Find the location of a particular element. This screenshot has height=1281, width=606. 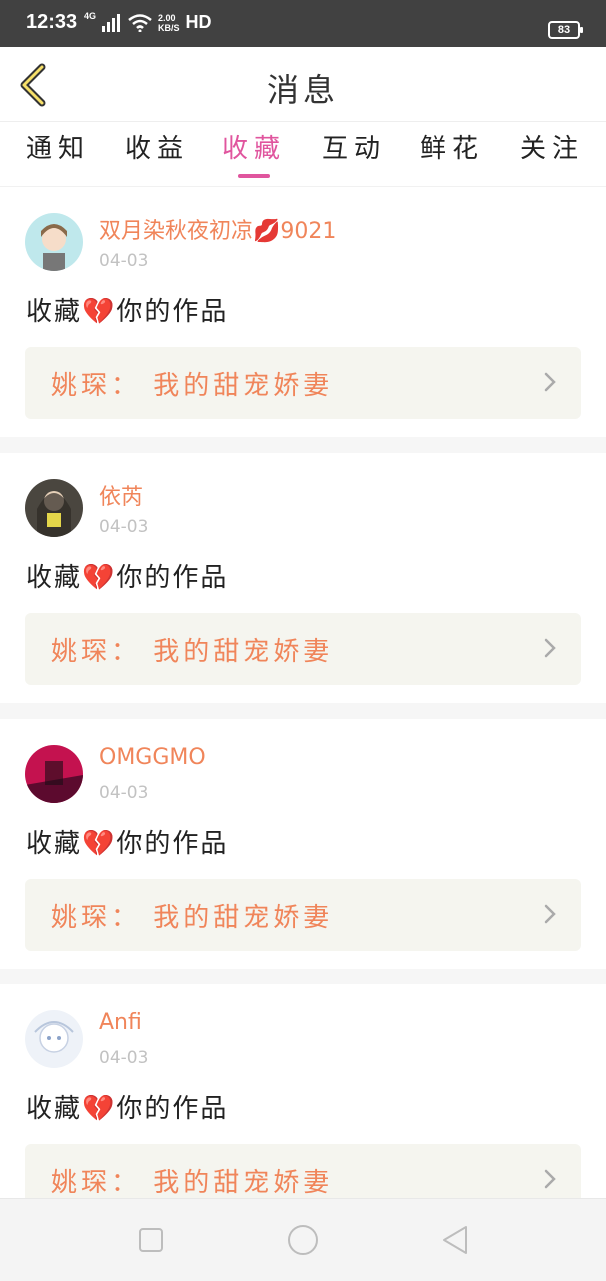

recent-apps-button is located at coordinates (151, 1240).